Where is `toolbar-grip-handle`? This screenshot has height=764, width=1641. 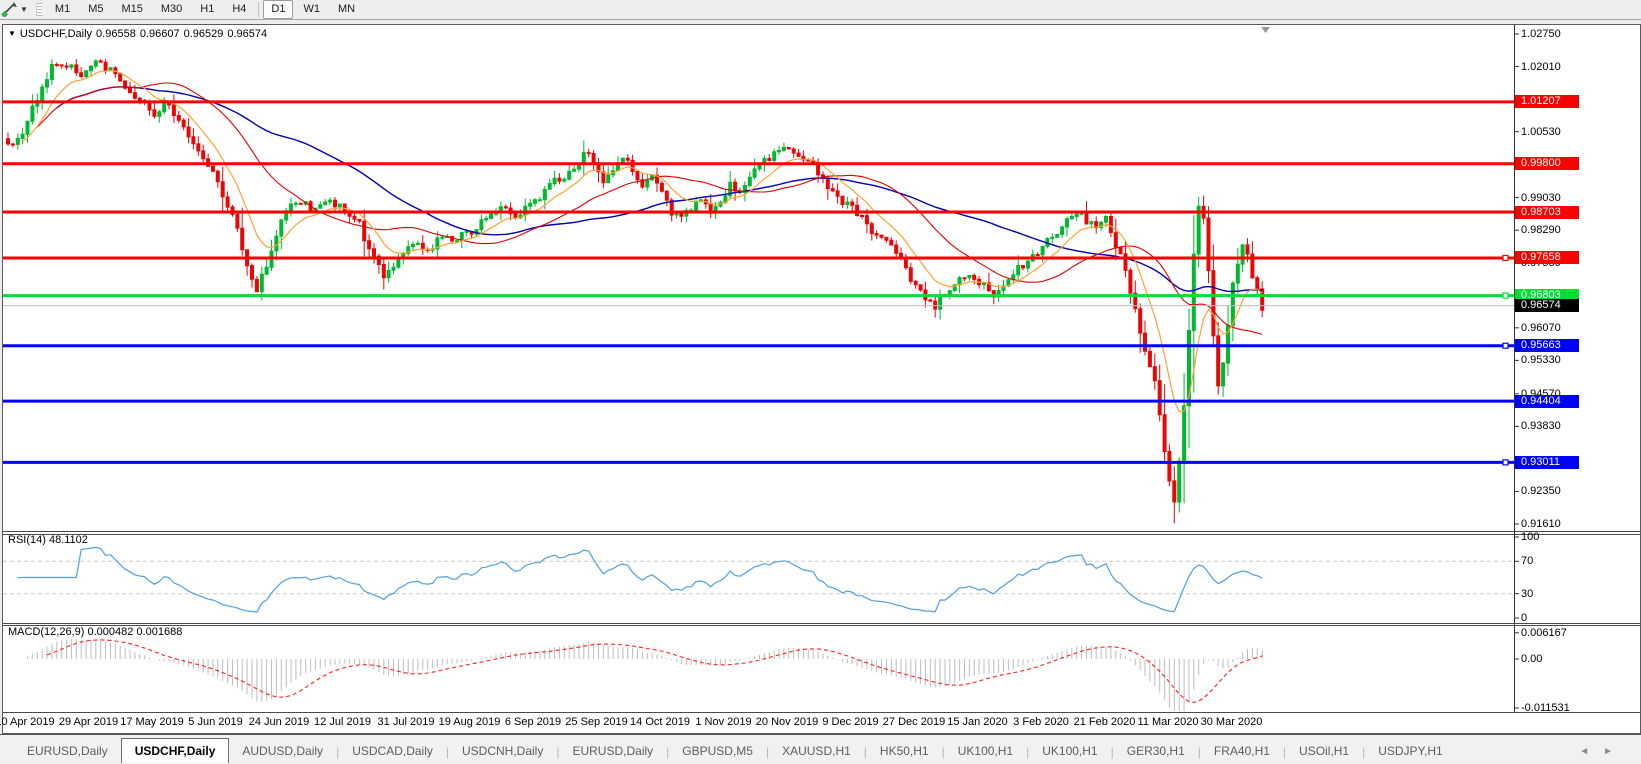 toolbar-grip-handle is located at coordinates (38, 9).